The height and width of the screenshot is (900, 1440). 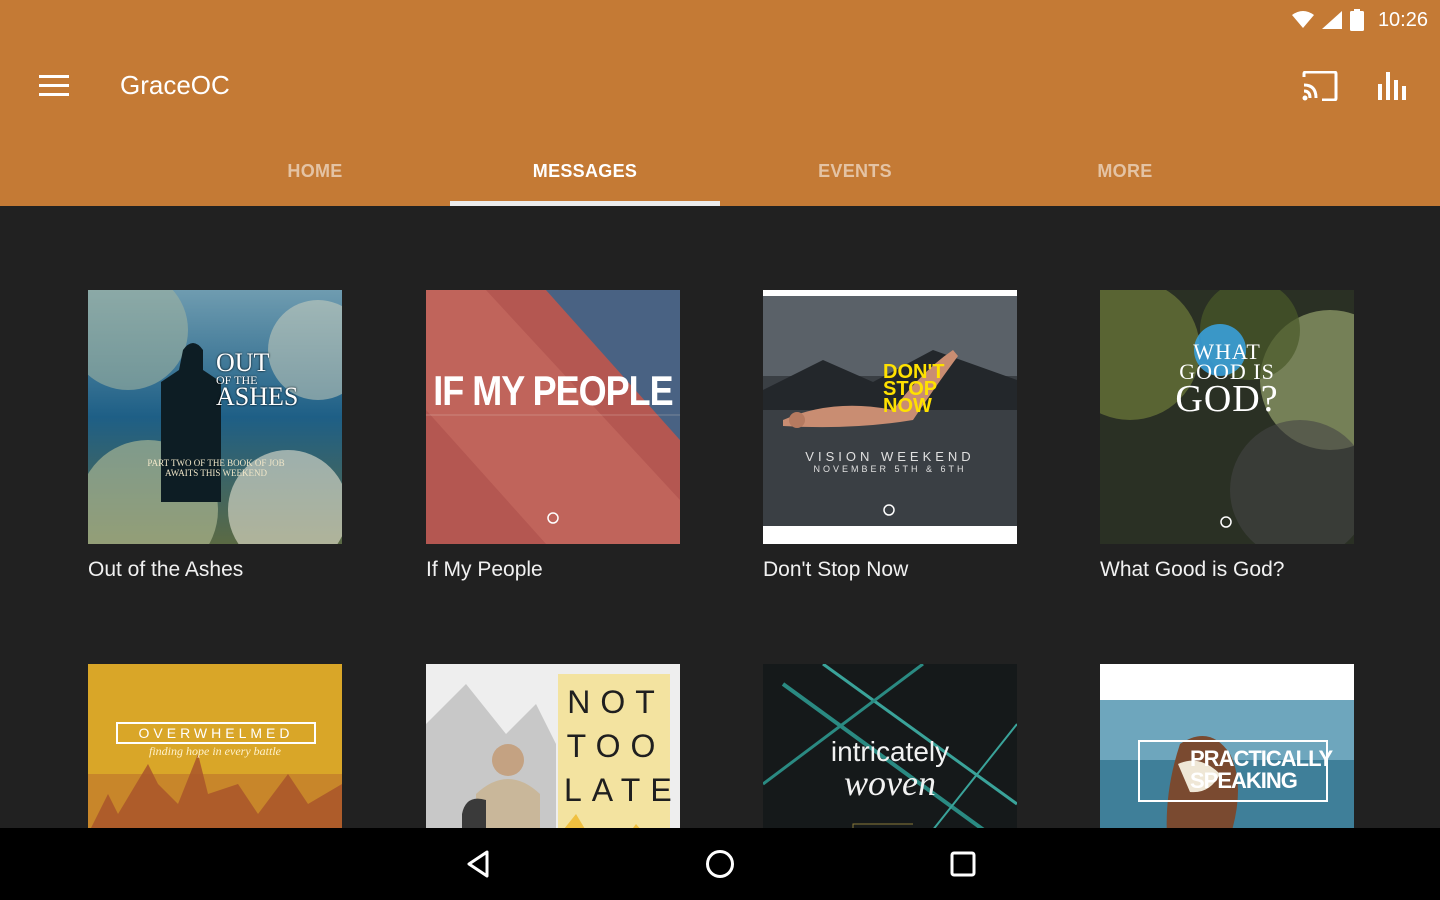 I want to click on chart-icon, so click(x=1392, y=86).